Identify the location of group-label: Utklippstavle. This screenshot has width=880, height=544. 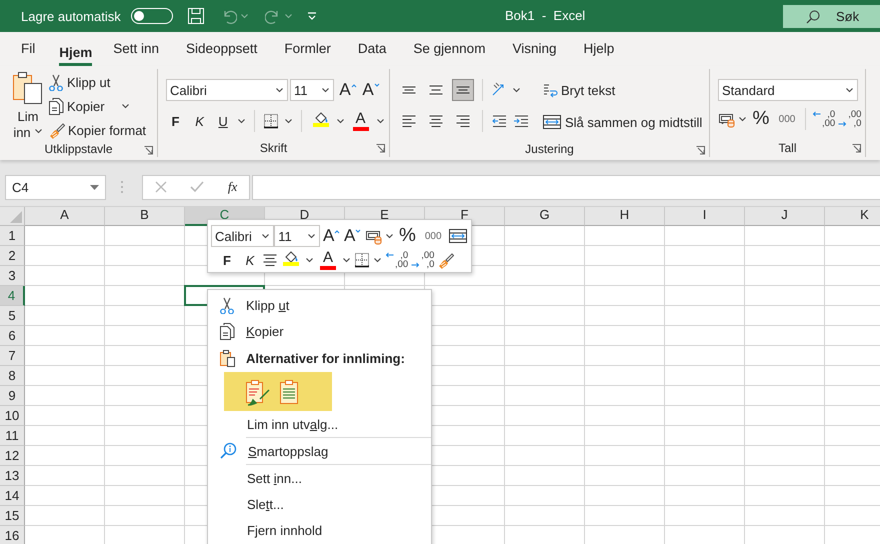
(78, 149).